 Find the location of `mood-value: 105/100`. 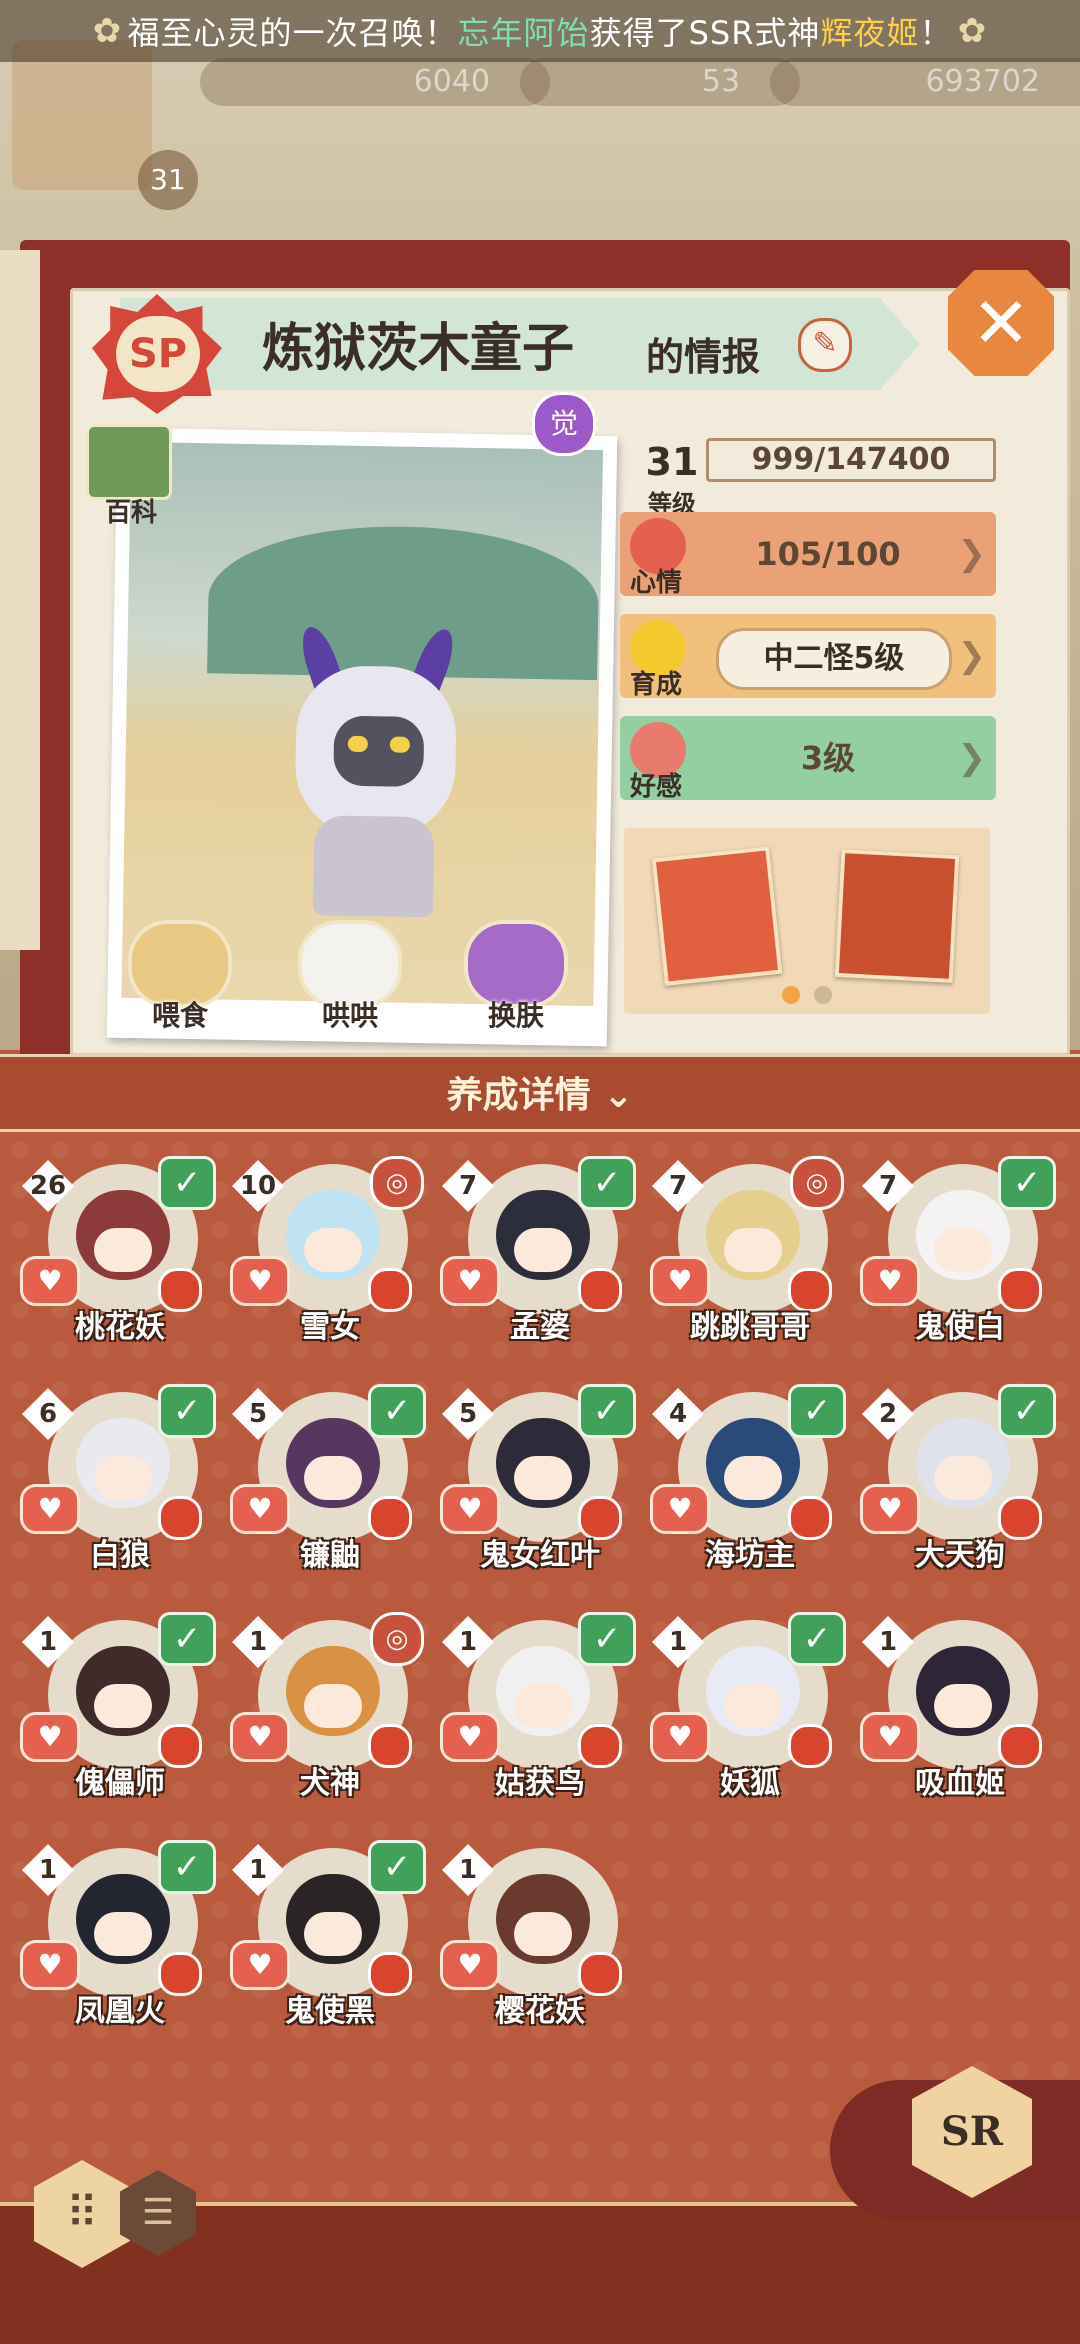

mood-value: 105/100 is located at coordinates (828, 554).